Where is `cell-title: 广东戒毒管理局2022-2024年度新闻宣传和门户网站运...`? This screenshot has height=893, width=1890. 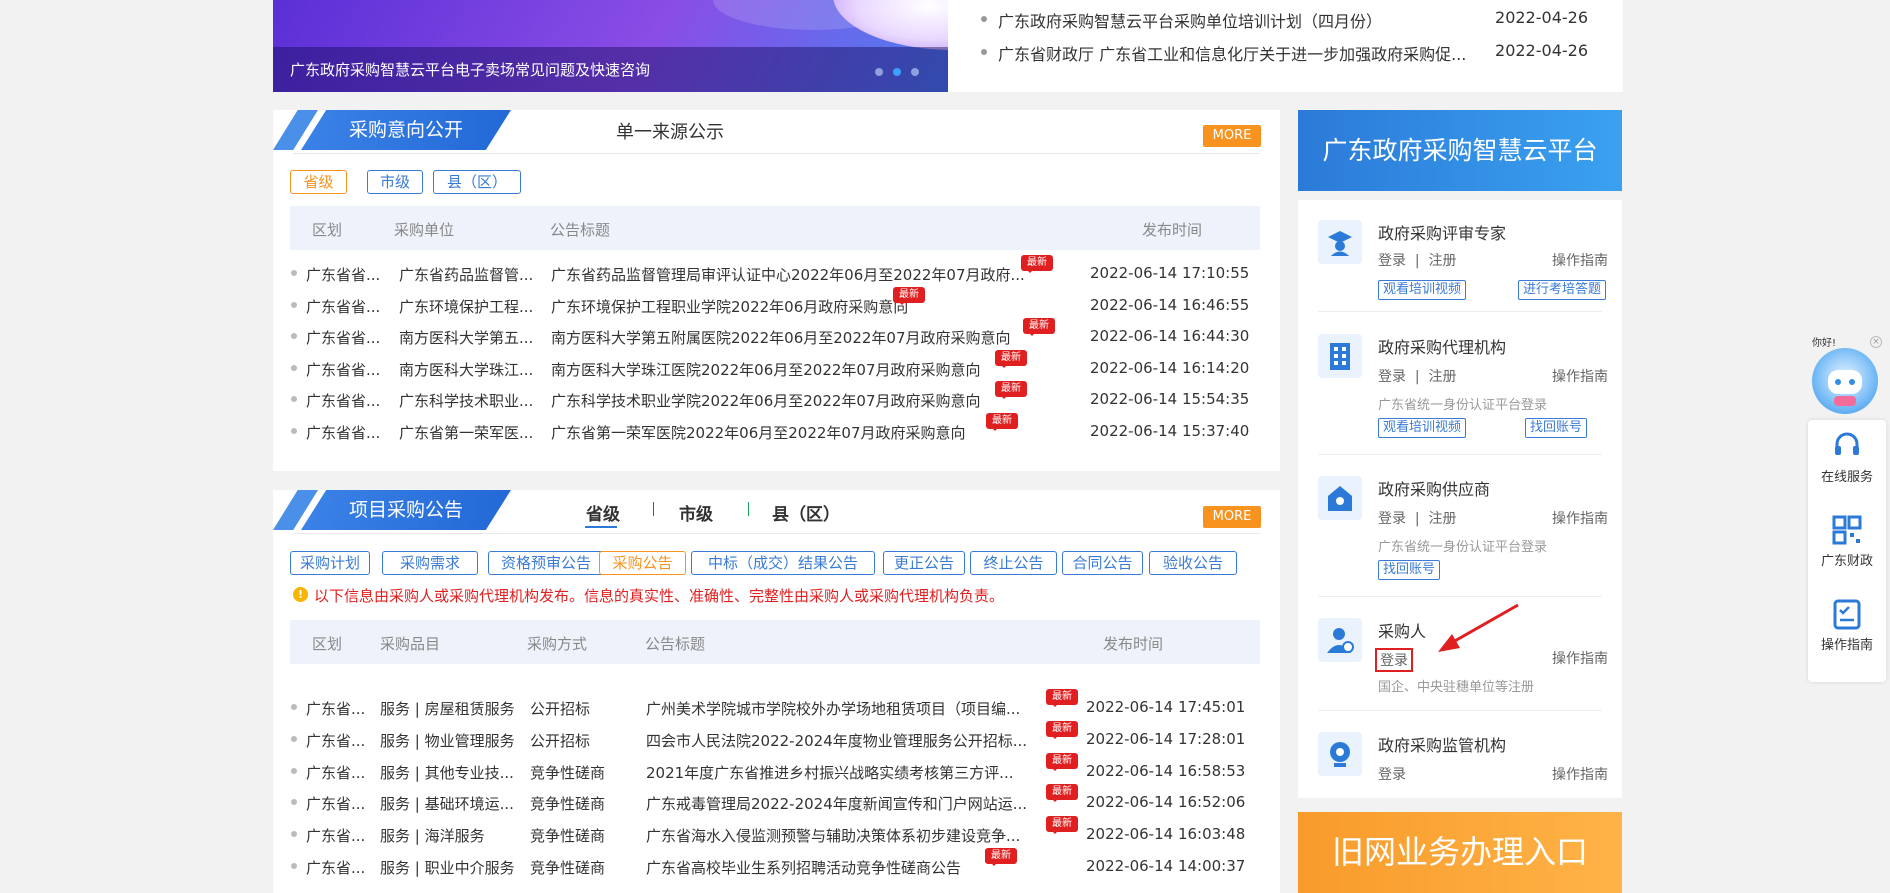
cell-title: 广东戒毒管理局2022-2024年度新闻宣传和门户网站运... is located at coordinates (843, 803).